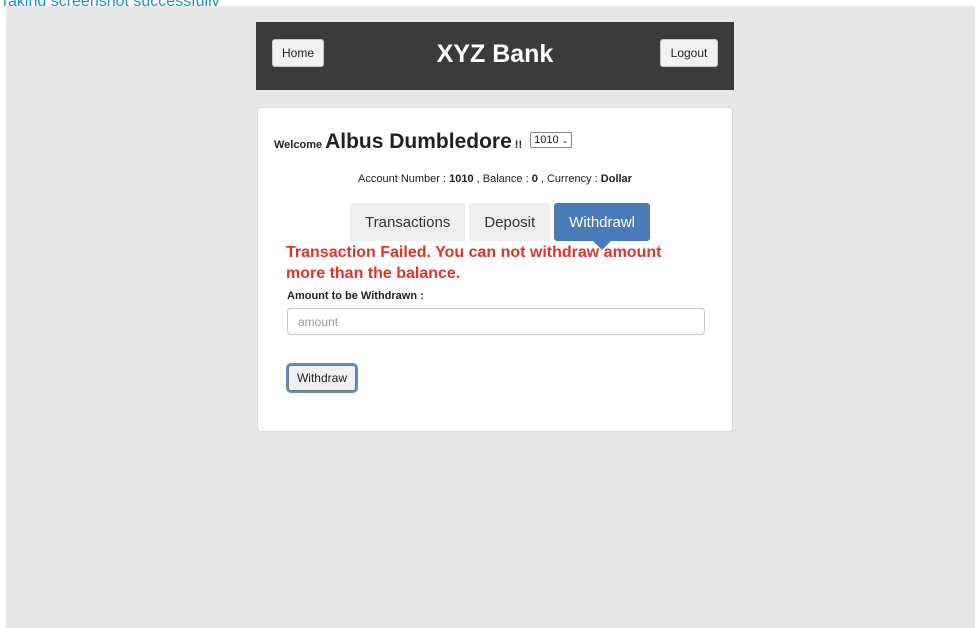 Image resolution: width=975 pixels, height=628 pixels. What do you see at coordinates (565, 140) in the screenshot?
I see `chevron-down-icon: ⌄` at bounding box center [565, 140].